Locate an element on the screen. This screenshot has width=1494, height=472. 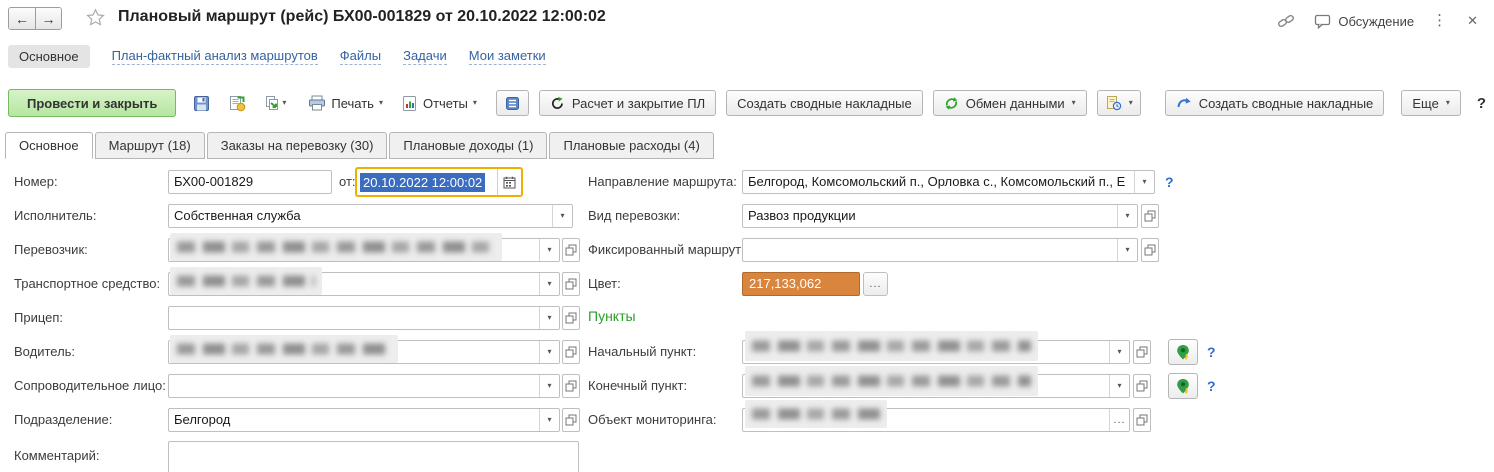
back-button: ← is located at coordinates (22, 18).